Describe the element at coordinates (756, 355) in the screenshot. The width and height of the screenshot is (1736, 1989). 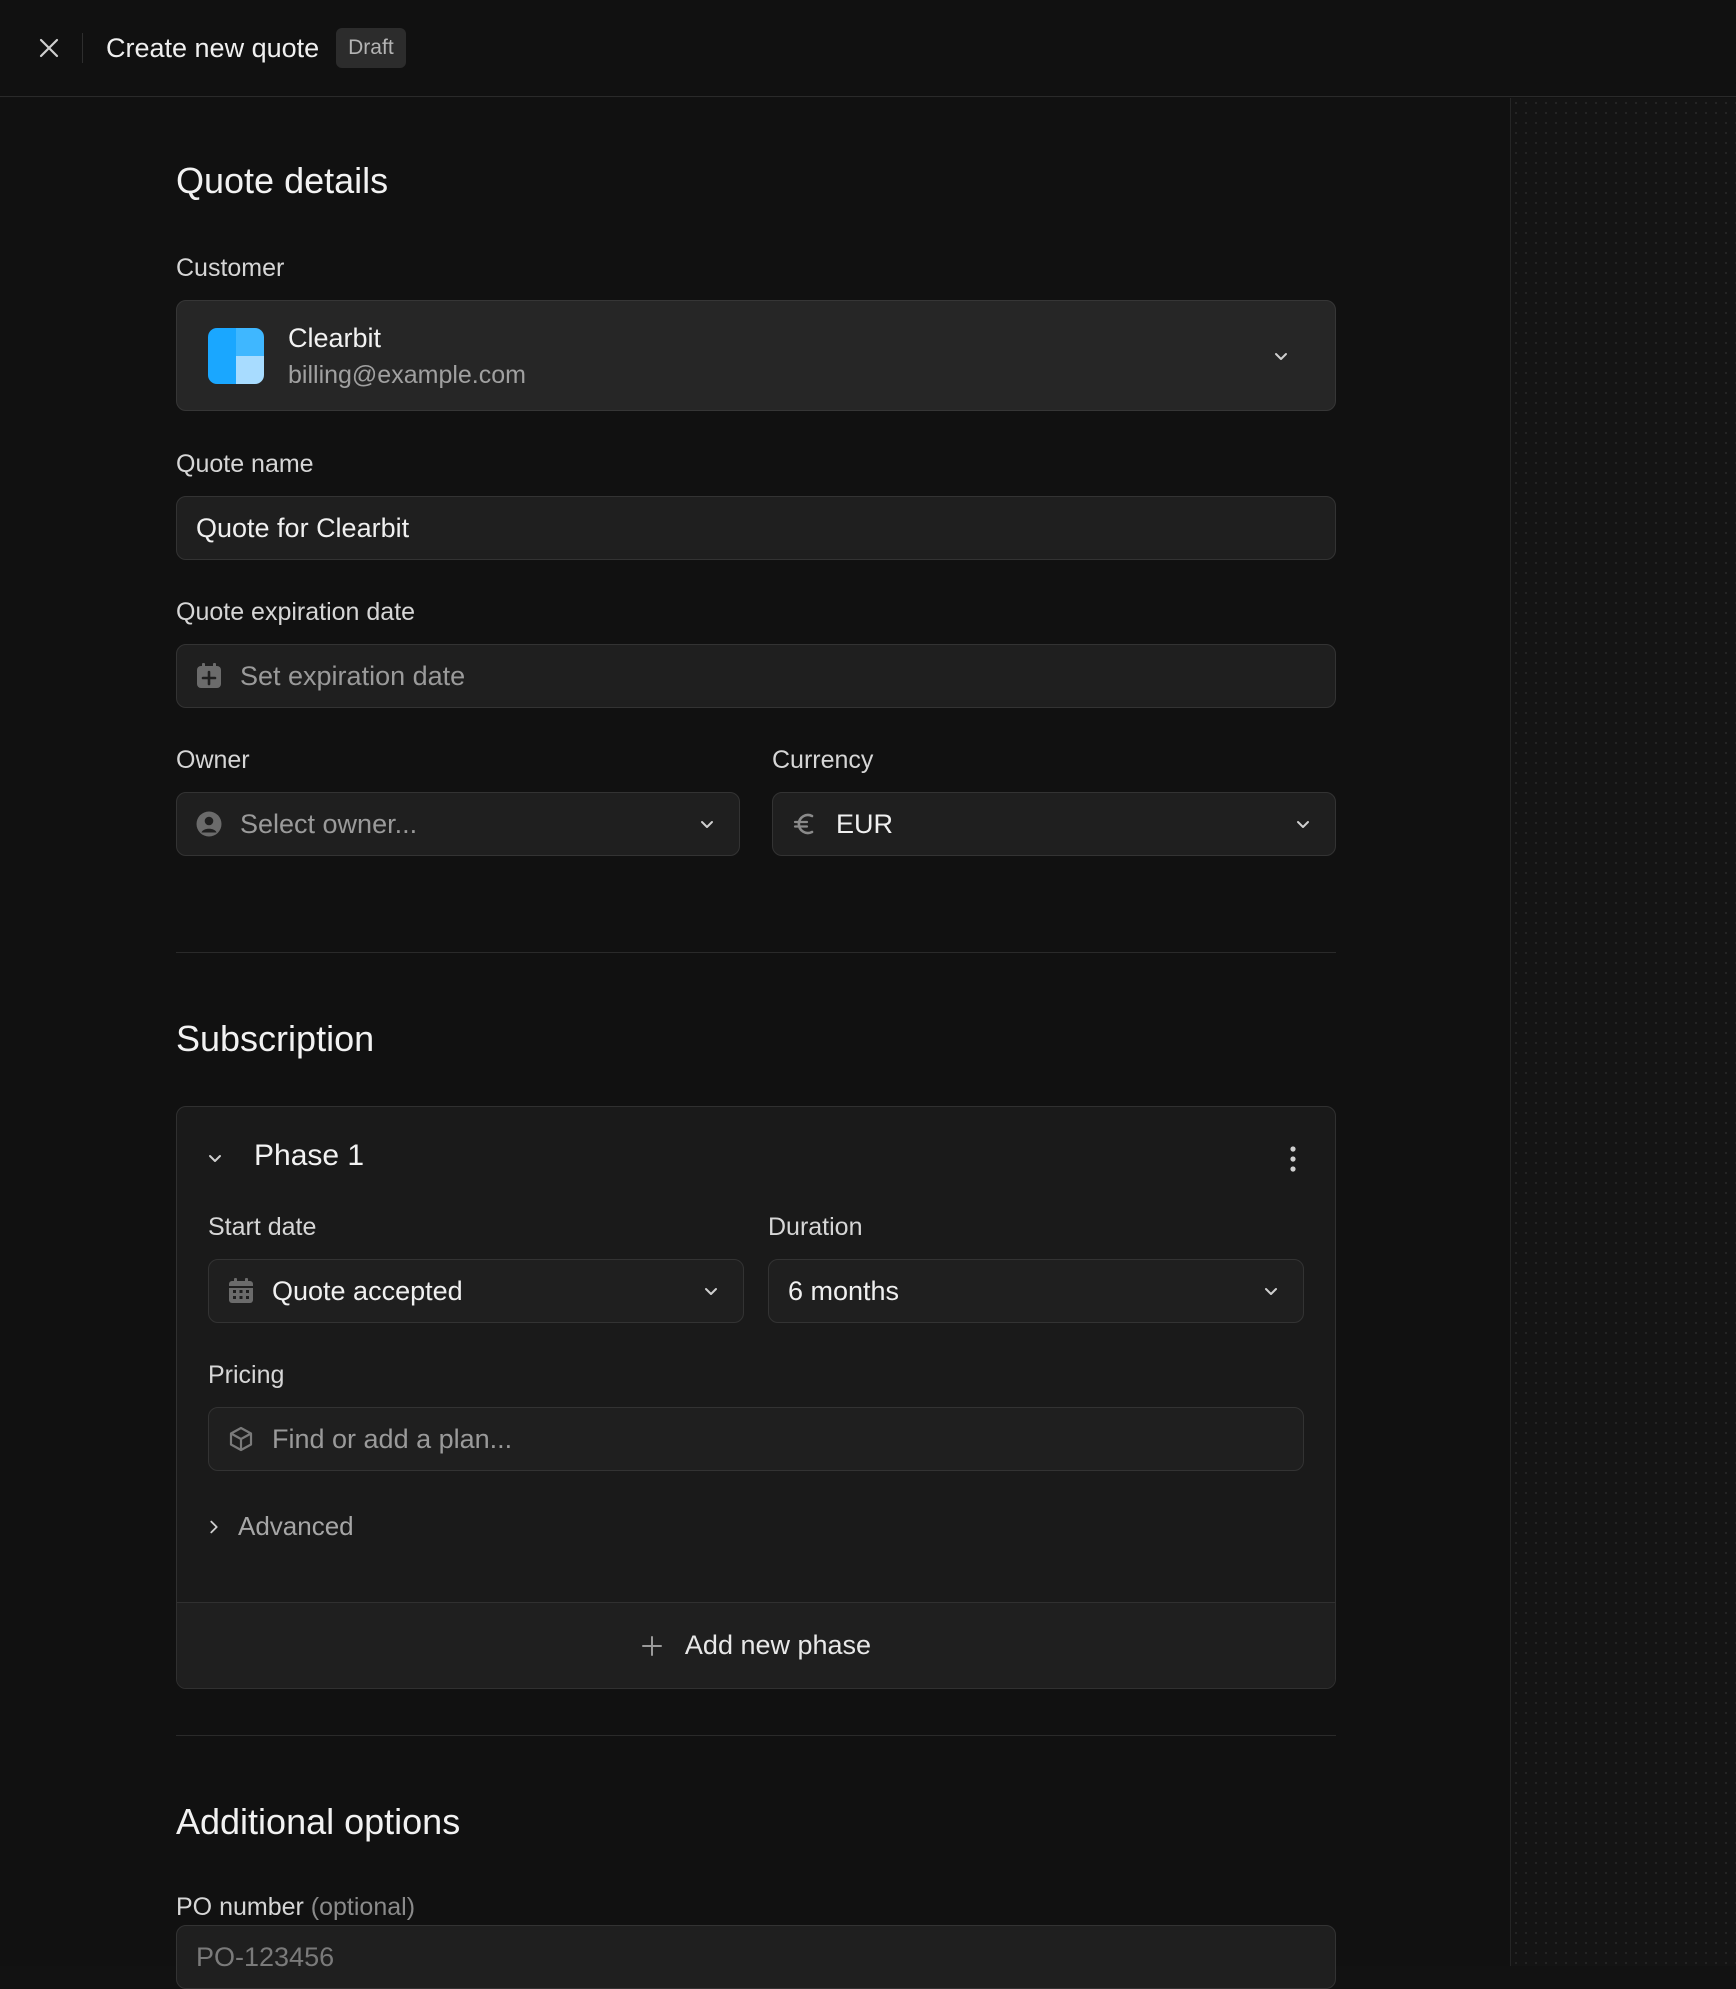
I see `customer-select: Clearbit billing@example.com` at that location.